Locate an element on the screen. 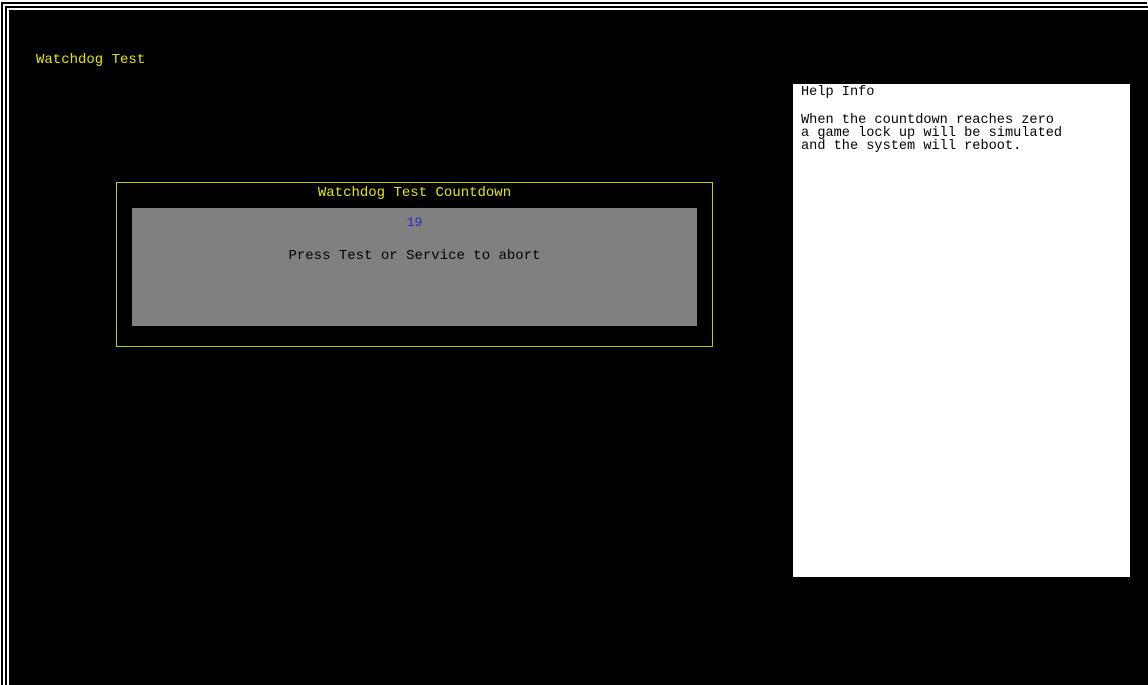  countdown-title: Watchdog Test Countdown is located at coordinates (414, 193).